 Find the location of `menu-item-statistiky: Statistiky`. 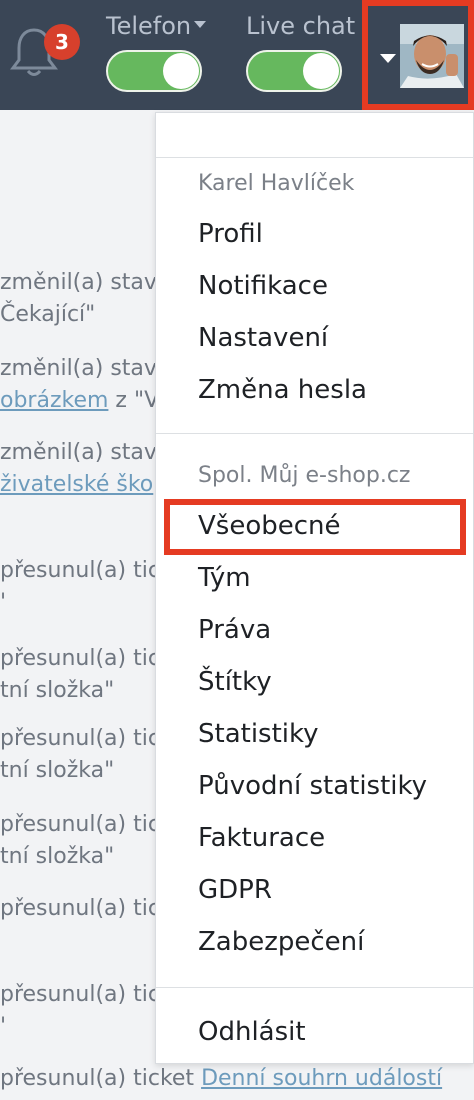

menu-item-statistiky: Statistiky is located at coordinates (258, 734).